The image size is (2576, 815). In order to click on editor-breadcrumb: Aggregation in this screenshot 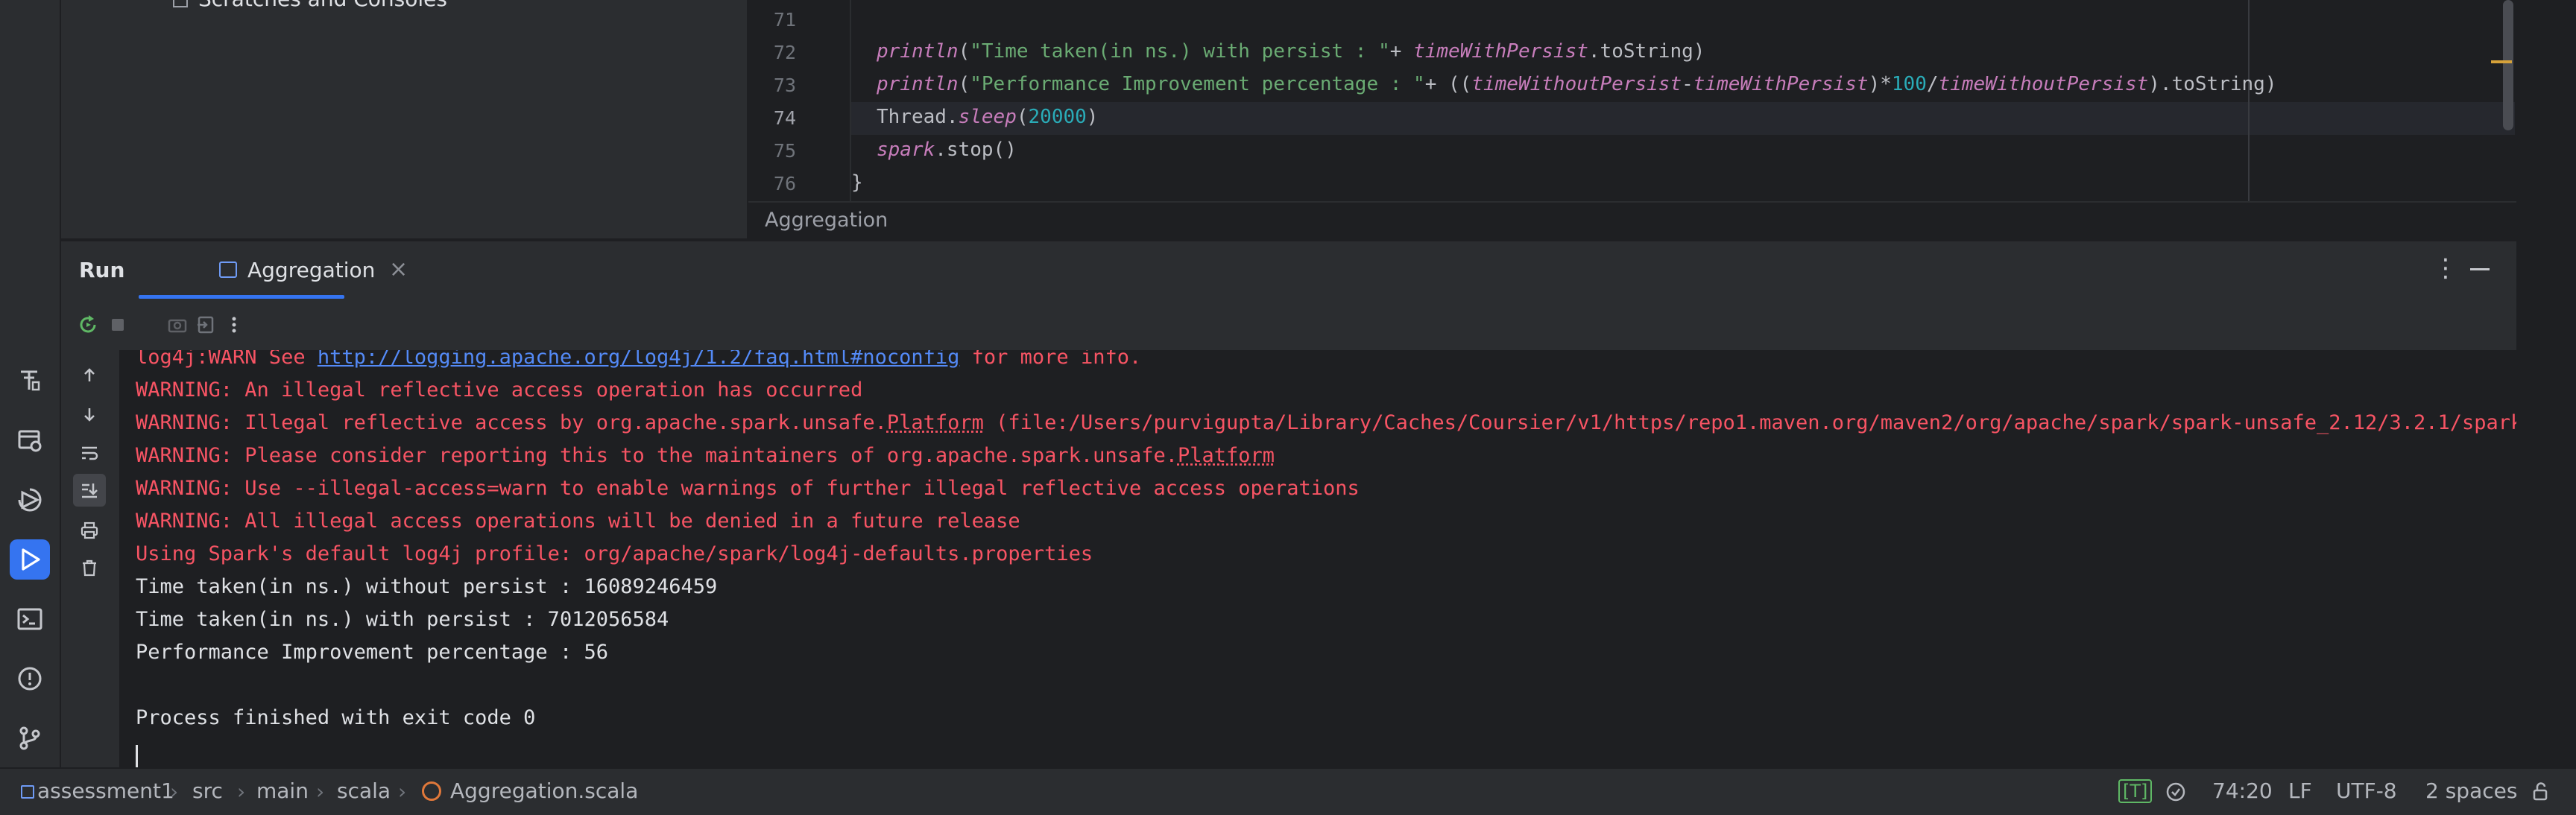, I will do `click(1632, 219)`.